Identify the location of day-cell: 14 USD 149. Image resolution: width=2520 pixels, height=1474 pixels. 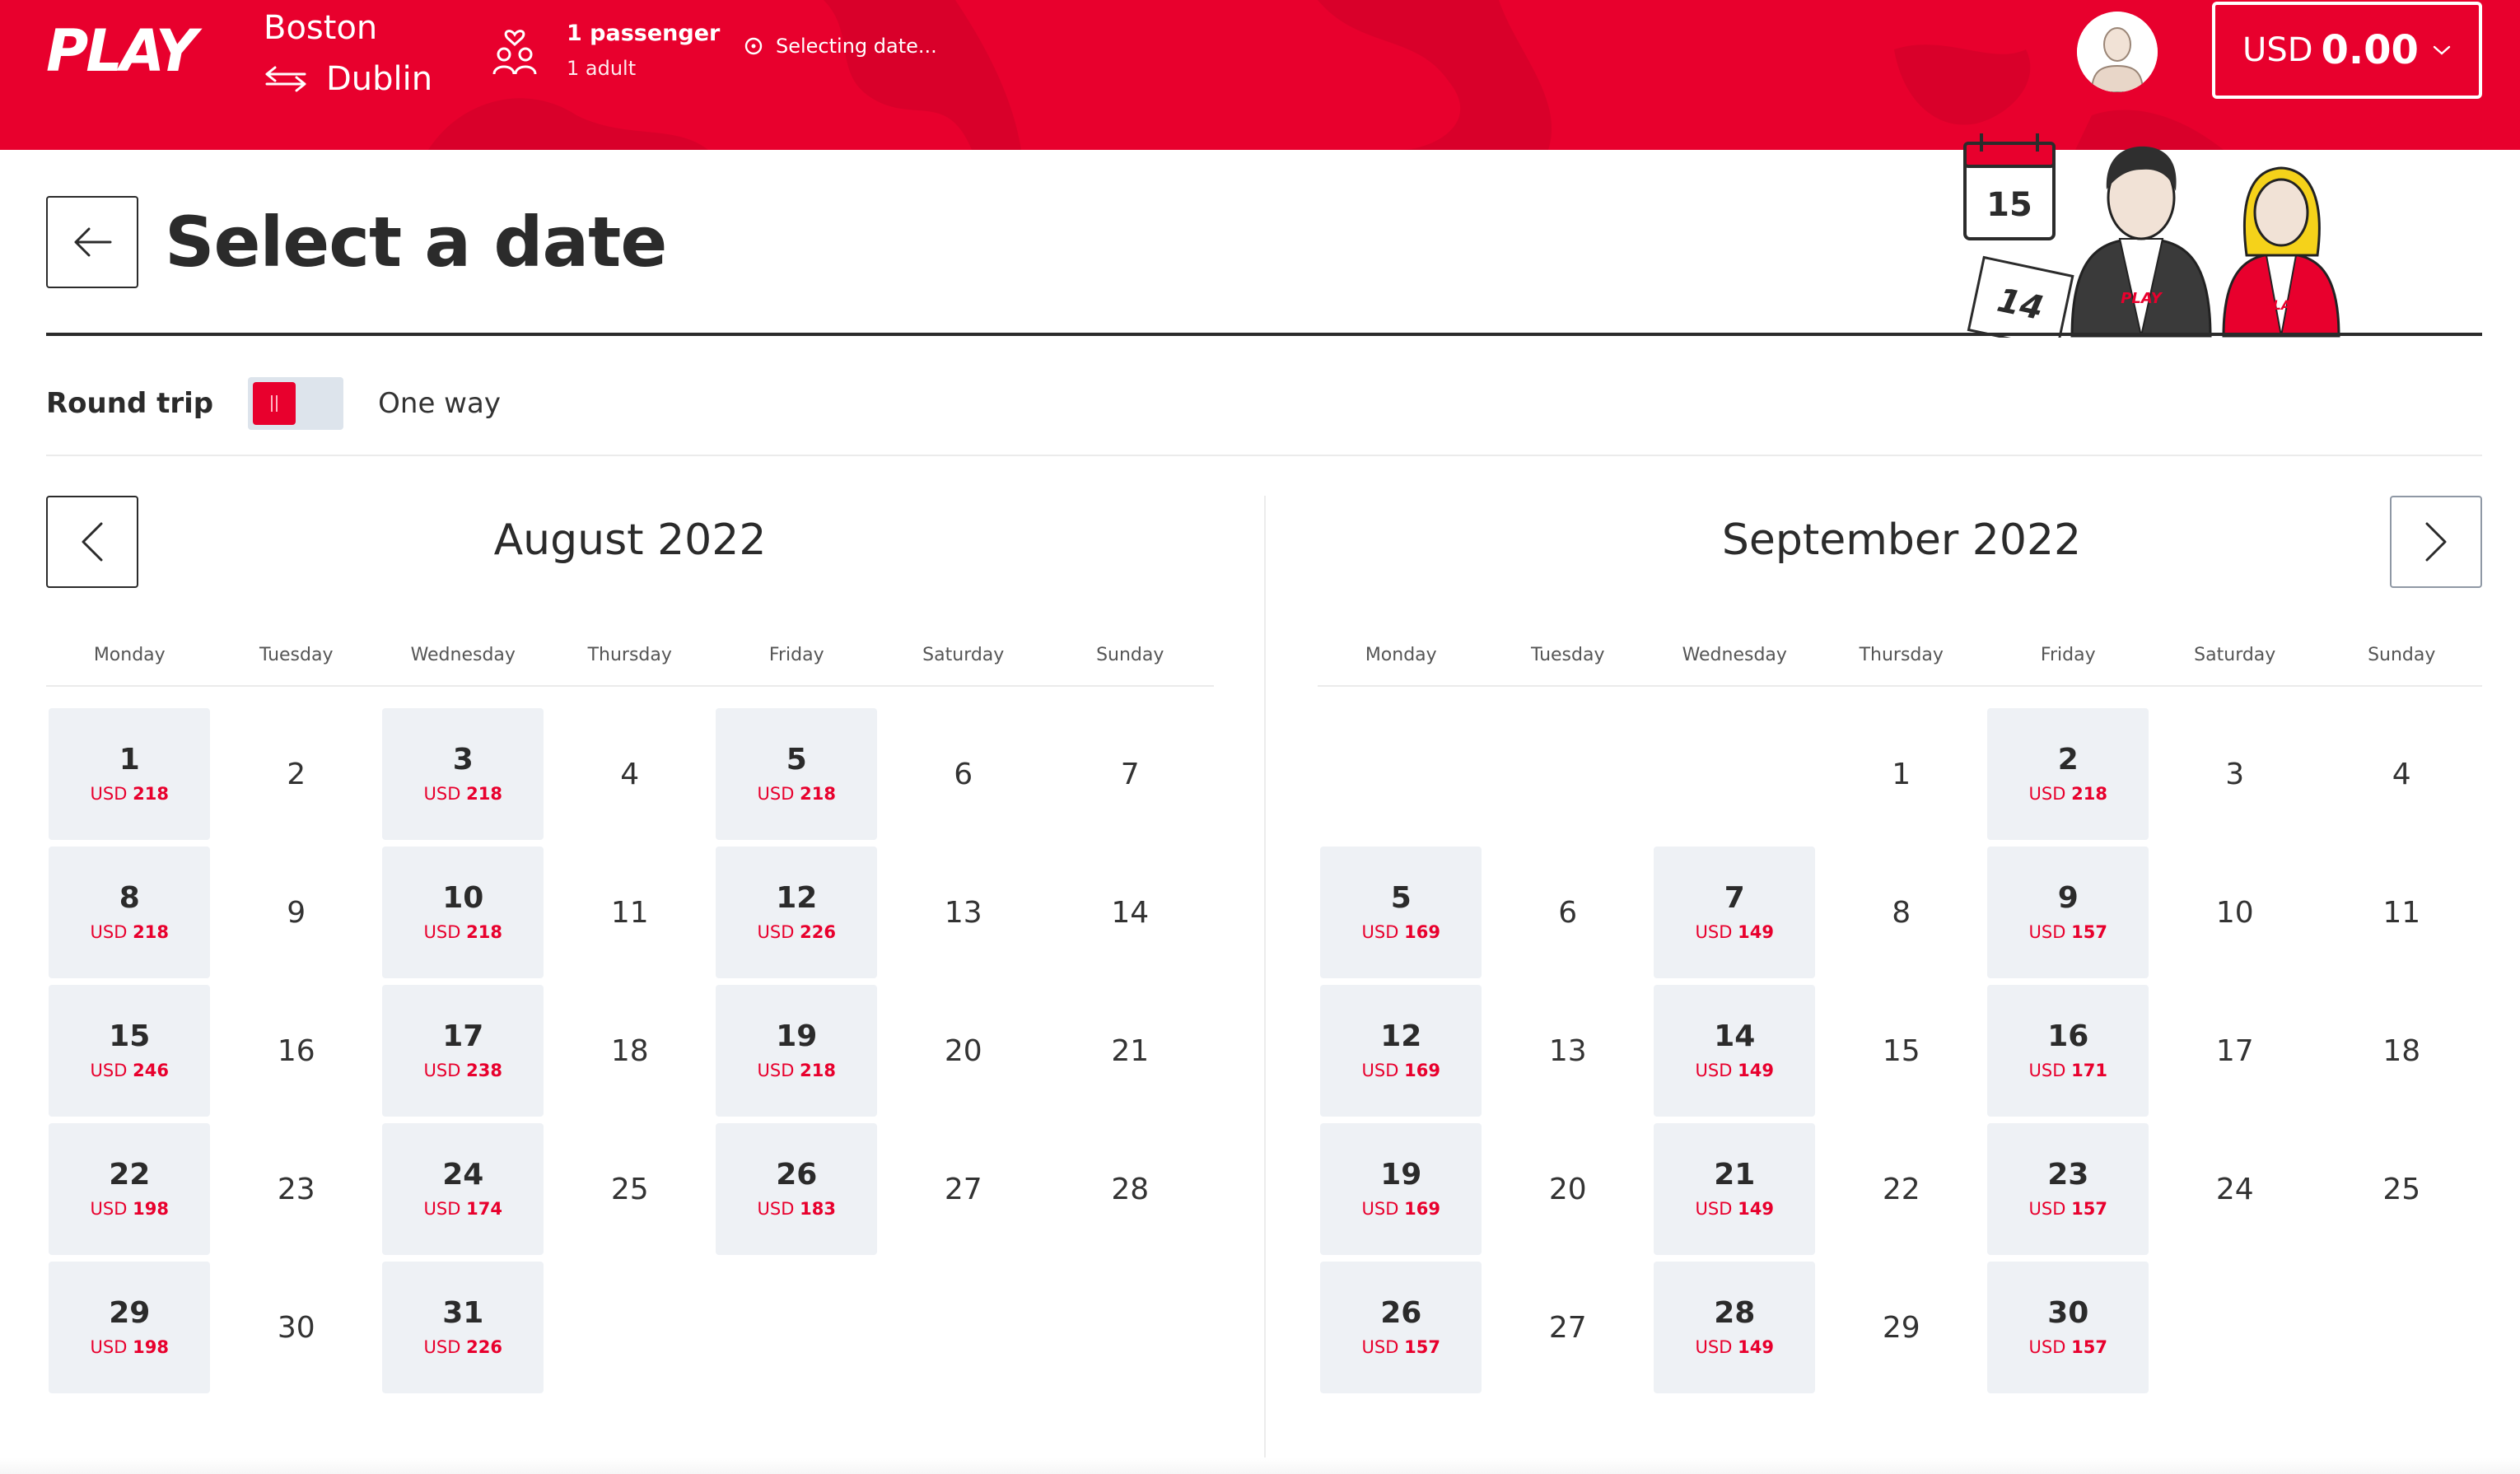
(1734, 1051).